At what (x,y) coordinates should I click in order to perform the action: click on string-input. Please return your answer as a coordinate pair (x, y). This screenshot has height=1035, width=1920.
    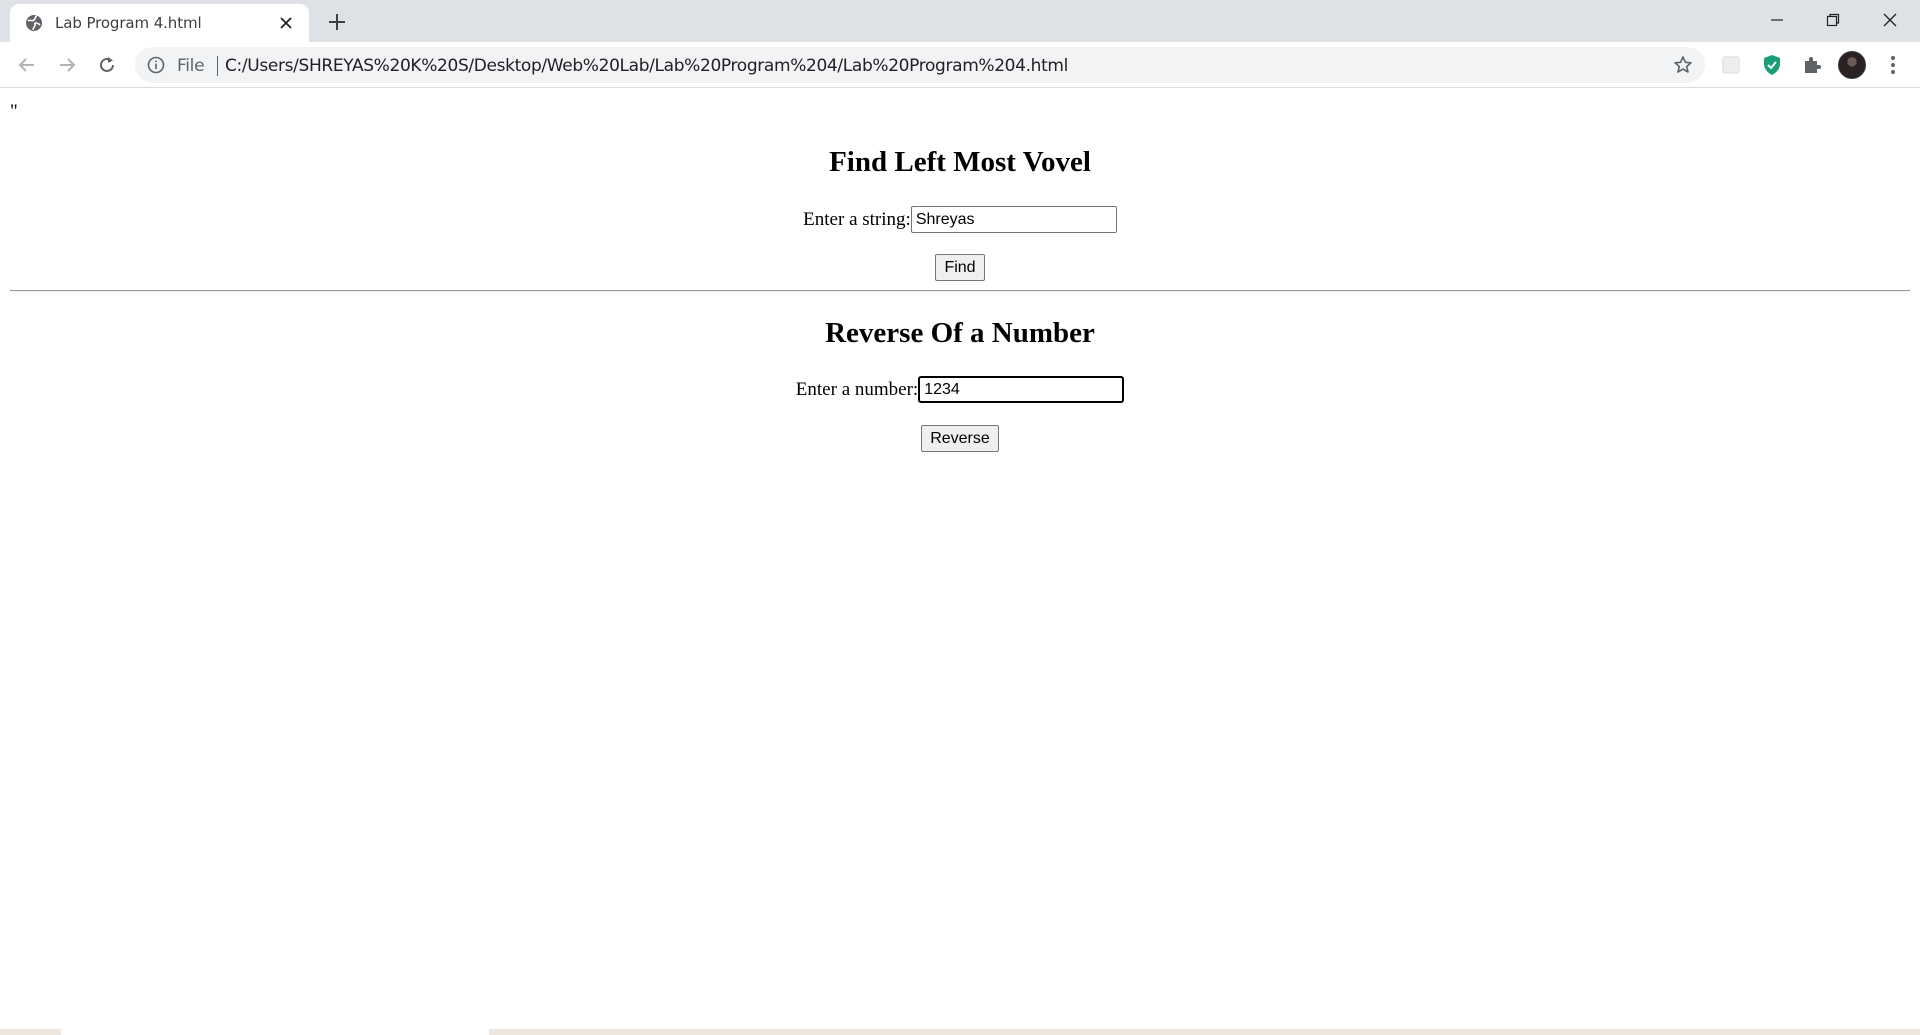
    Looking at the image, I should click on (1013, 219).